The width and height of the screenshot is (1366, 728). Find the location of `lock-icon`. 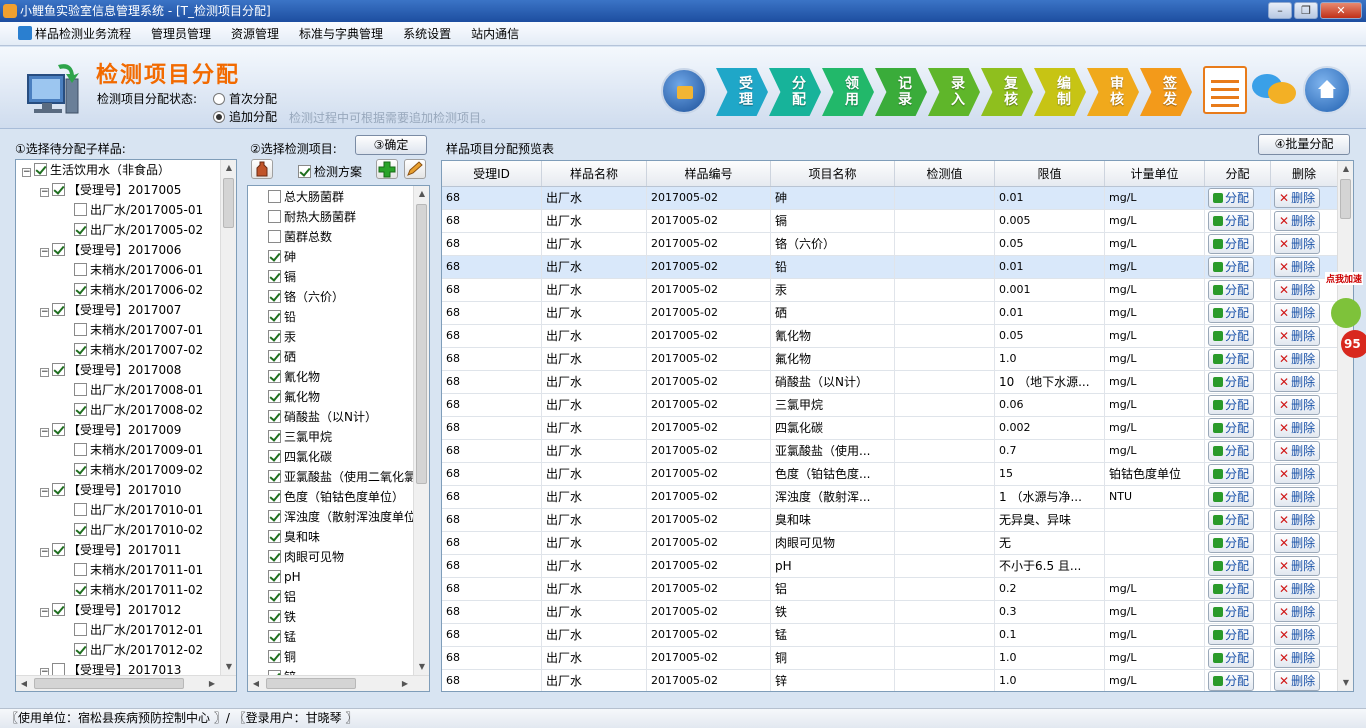

lock-icon is located at coordinates (684, 91).